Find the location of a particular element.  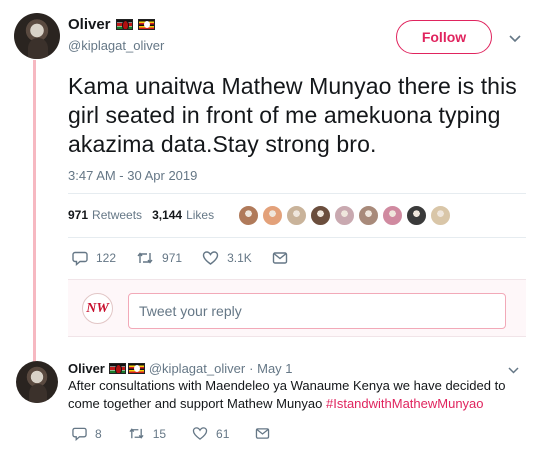

tweet-actions: 122 971 3.1K is located at coordinates (190, 258).